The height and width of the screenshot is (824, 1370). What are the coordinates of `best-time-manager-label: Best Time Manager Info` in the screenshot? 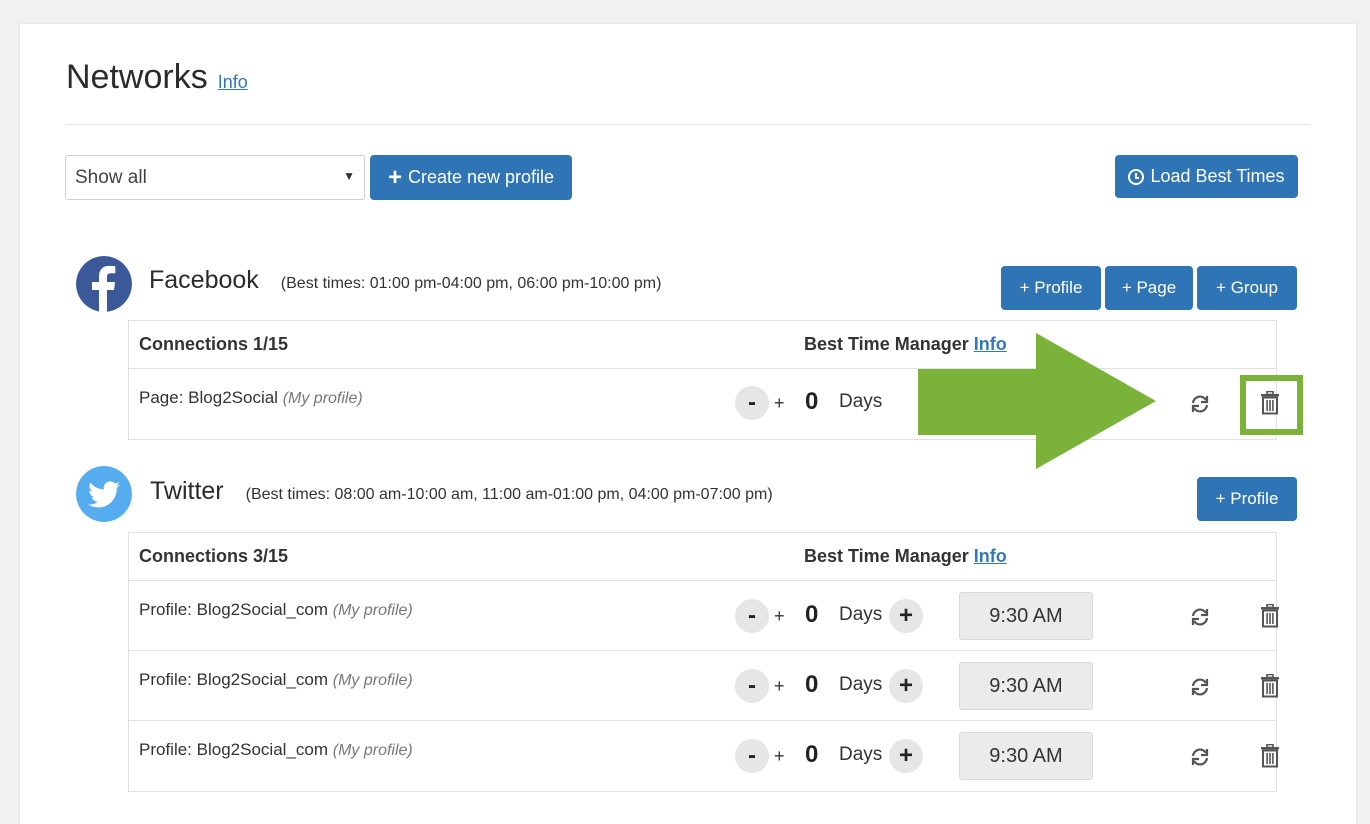 It's located at (905, 556).